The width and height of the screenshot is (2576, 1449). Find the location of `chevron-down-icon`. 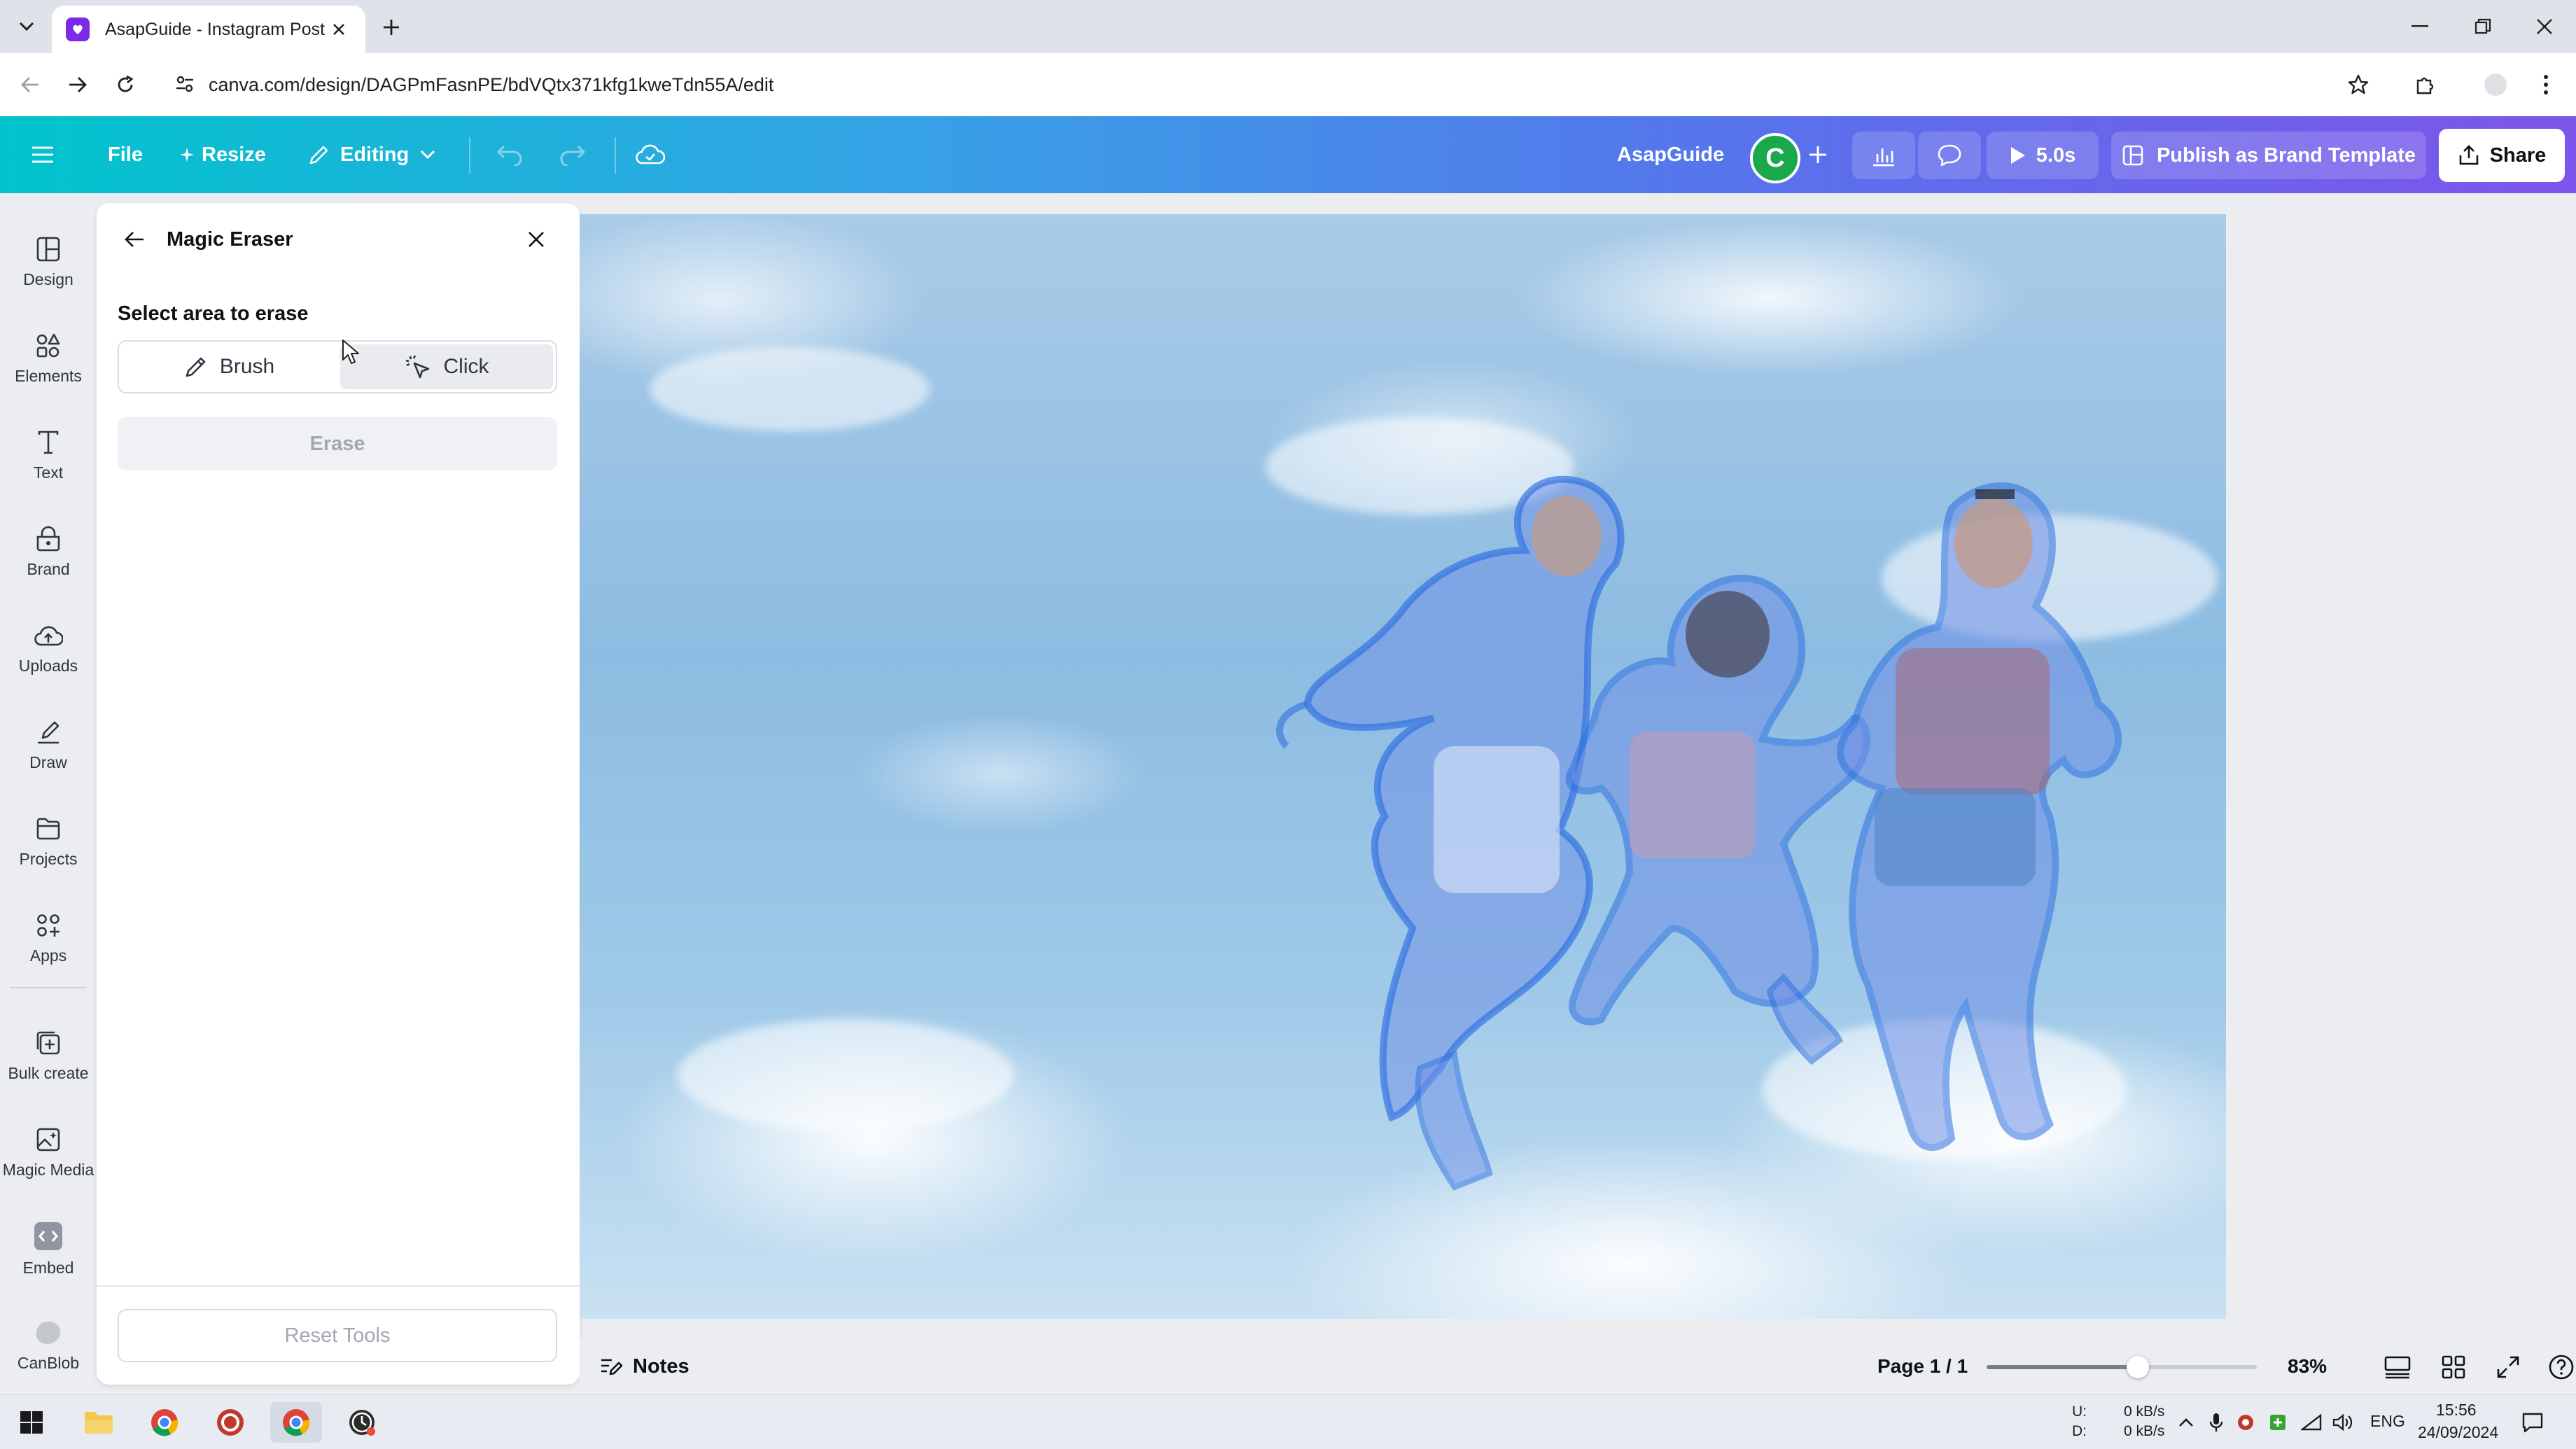

chevron-down-icon is located at coordinates (26, 26).